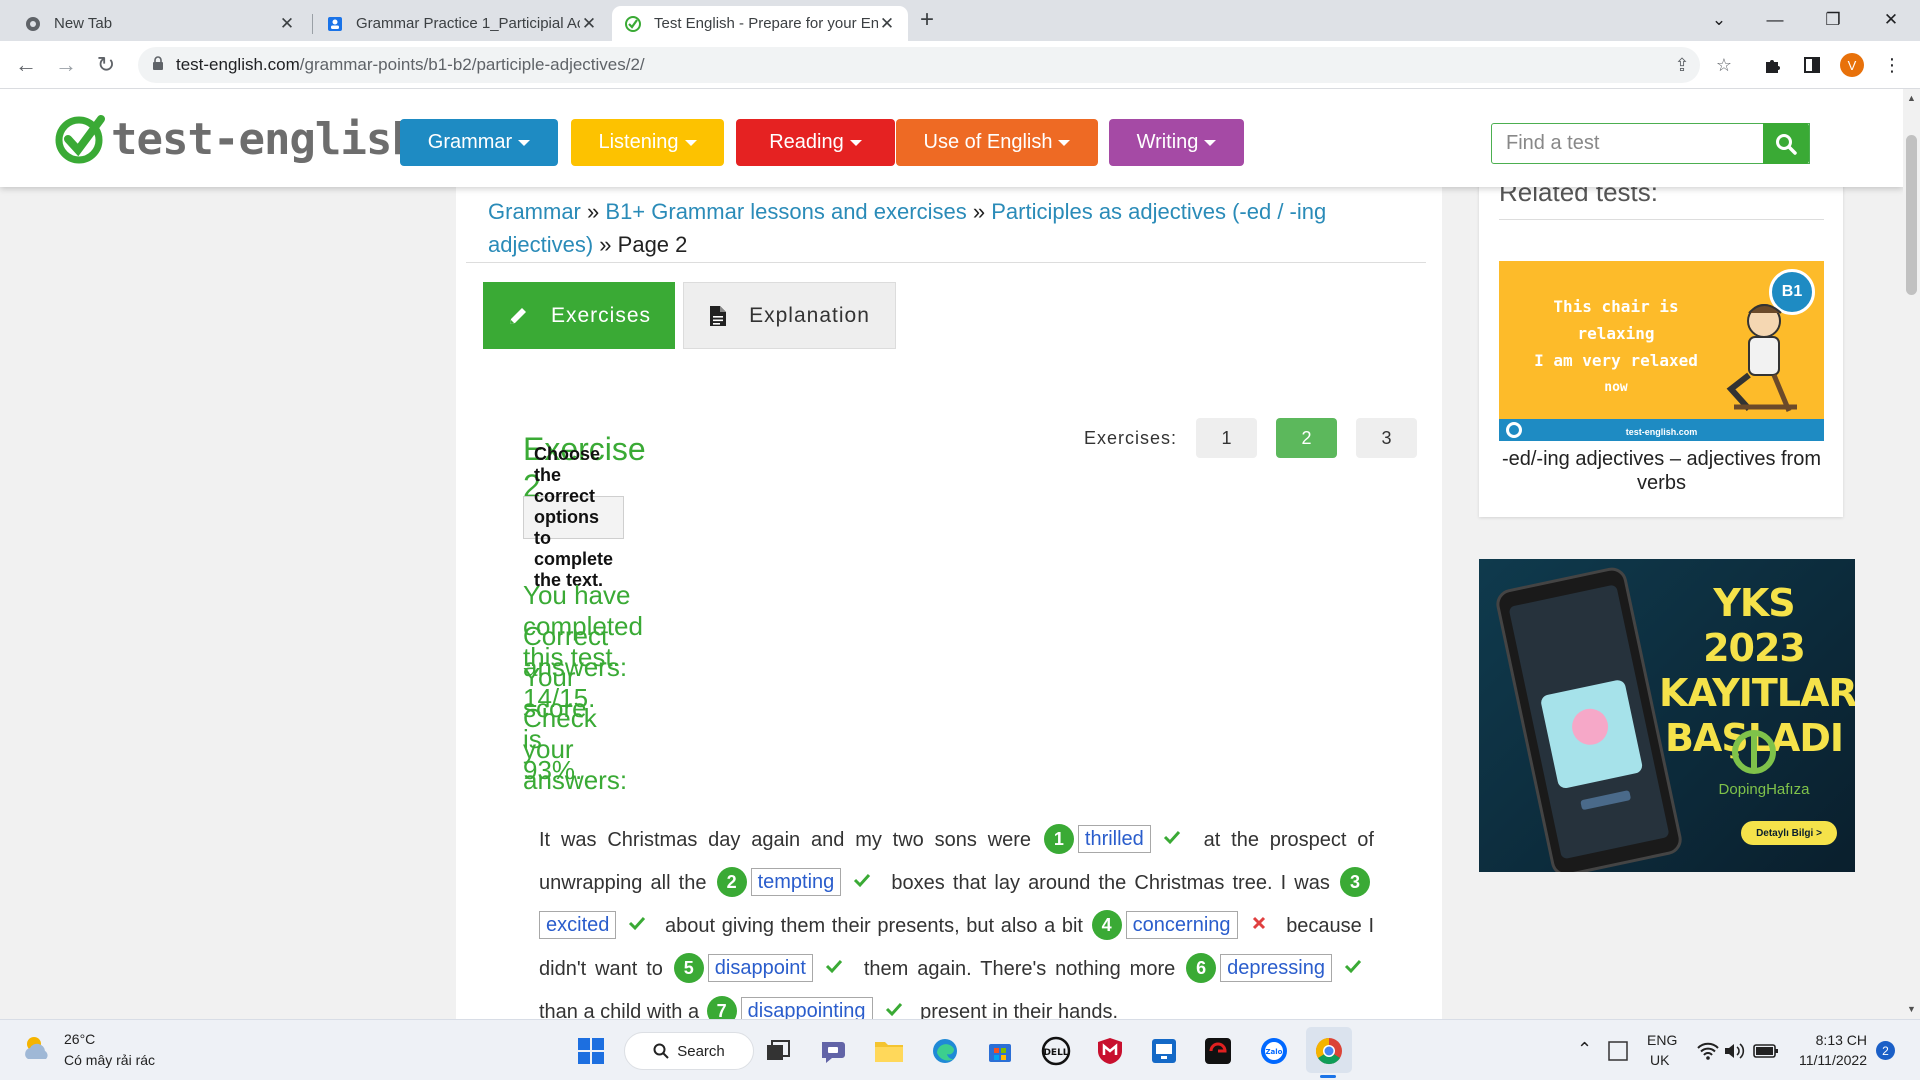 The height and width of the screenshot is (1080, 1920). I want to click on input-indicator-icon, so click(1618, 1051).